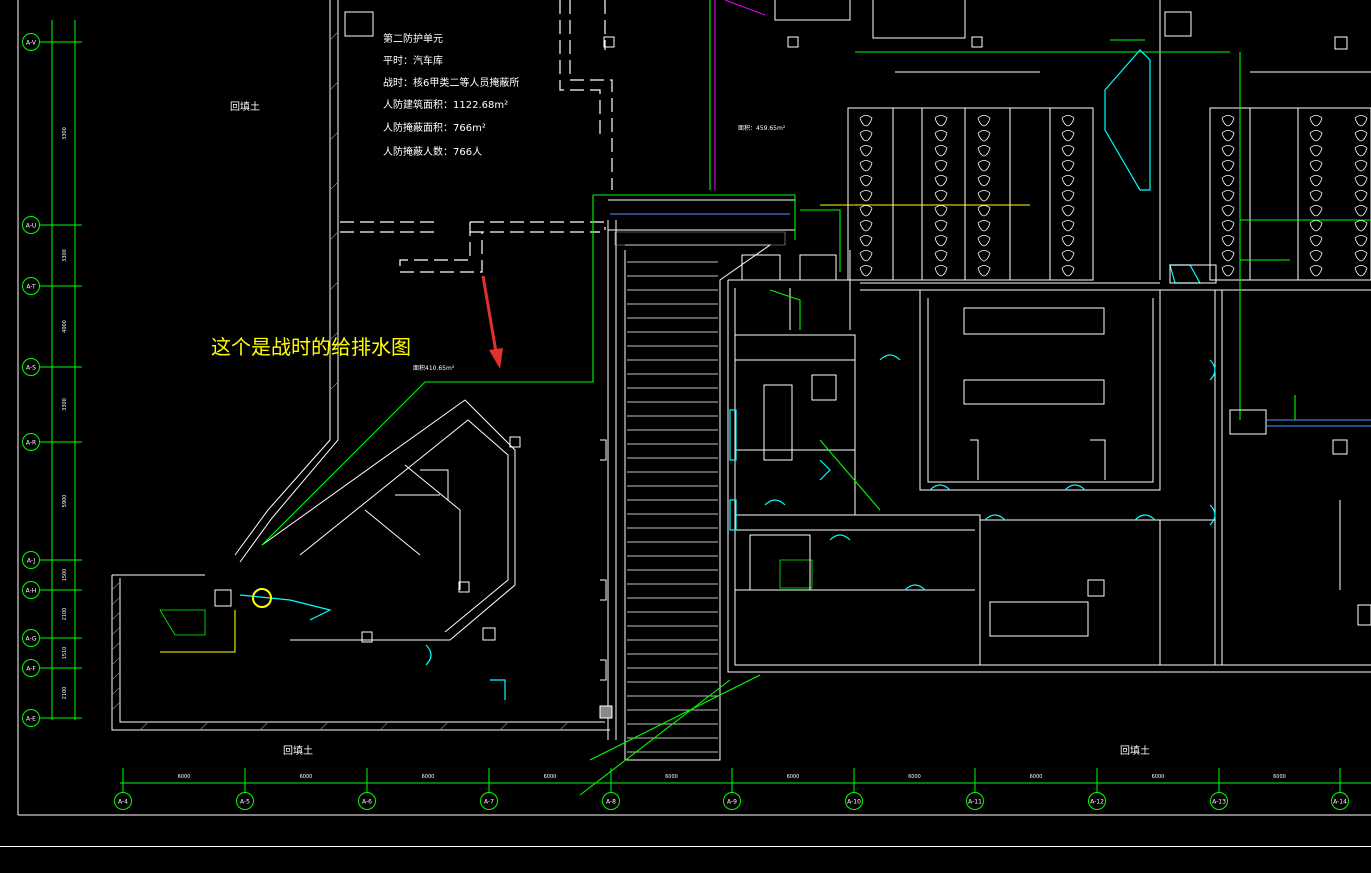 Image resolution: width=1371 pixels, height=873 pixels. Describe the element at coordinates (65, 326) in the screenshot. I see `axis-dimension: 4000` at that location.